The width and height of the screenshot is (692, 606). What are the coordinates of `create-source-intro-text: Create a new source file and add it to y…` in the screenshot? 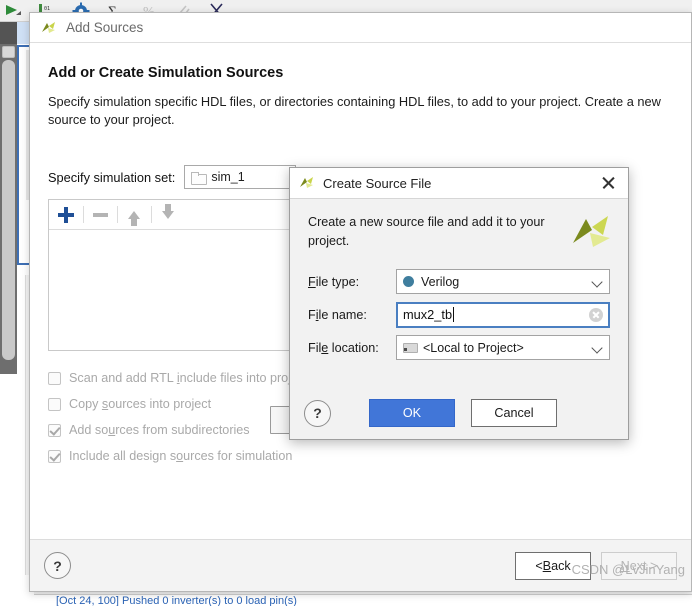 It's located at (426, 231).